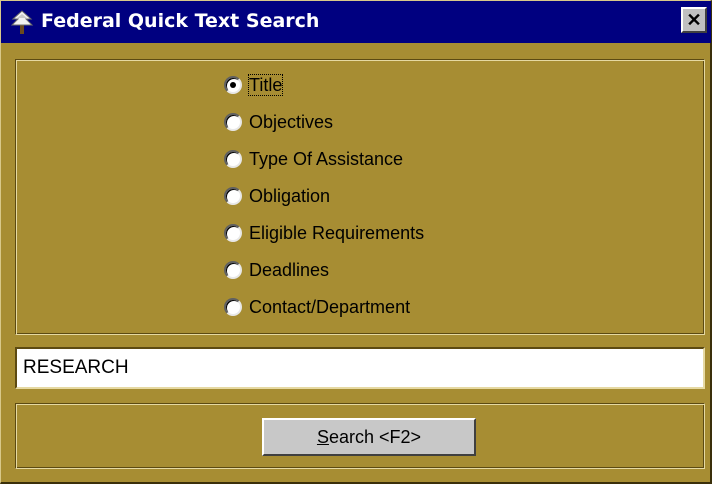  What do you see at coordinates (289, 196) in the screenshot?
I see `radio-label-obligation: Obligation` at bounding box center [289, 196].